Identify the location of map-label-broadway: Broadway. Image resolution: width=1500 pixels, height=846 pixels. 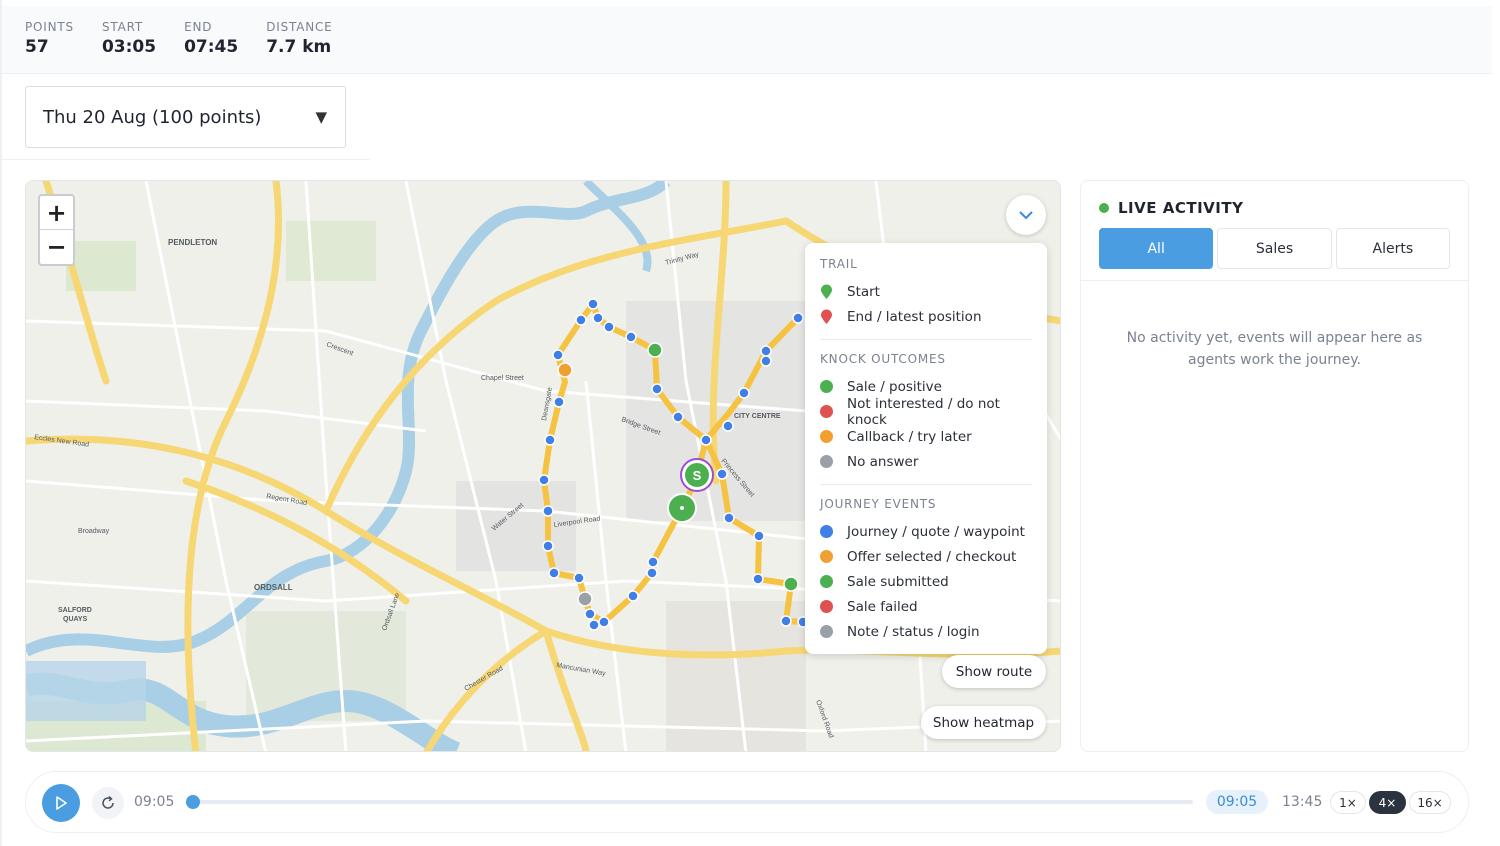
(94, 531).